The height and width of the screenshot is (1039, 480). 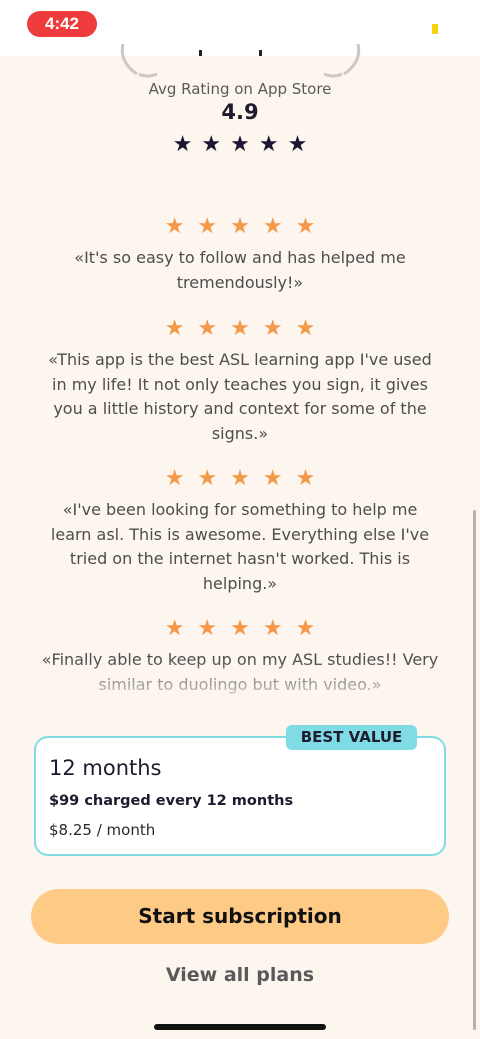 I want to click on laurel-right-icon, so click(x=342, y=61).